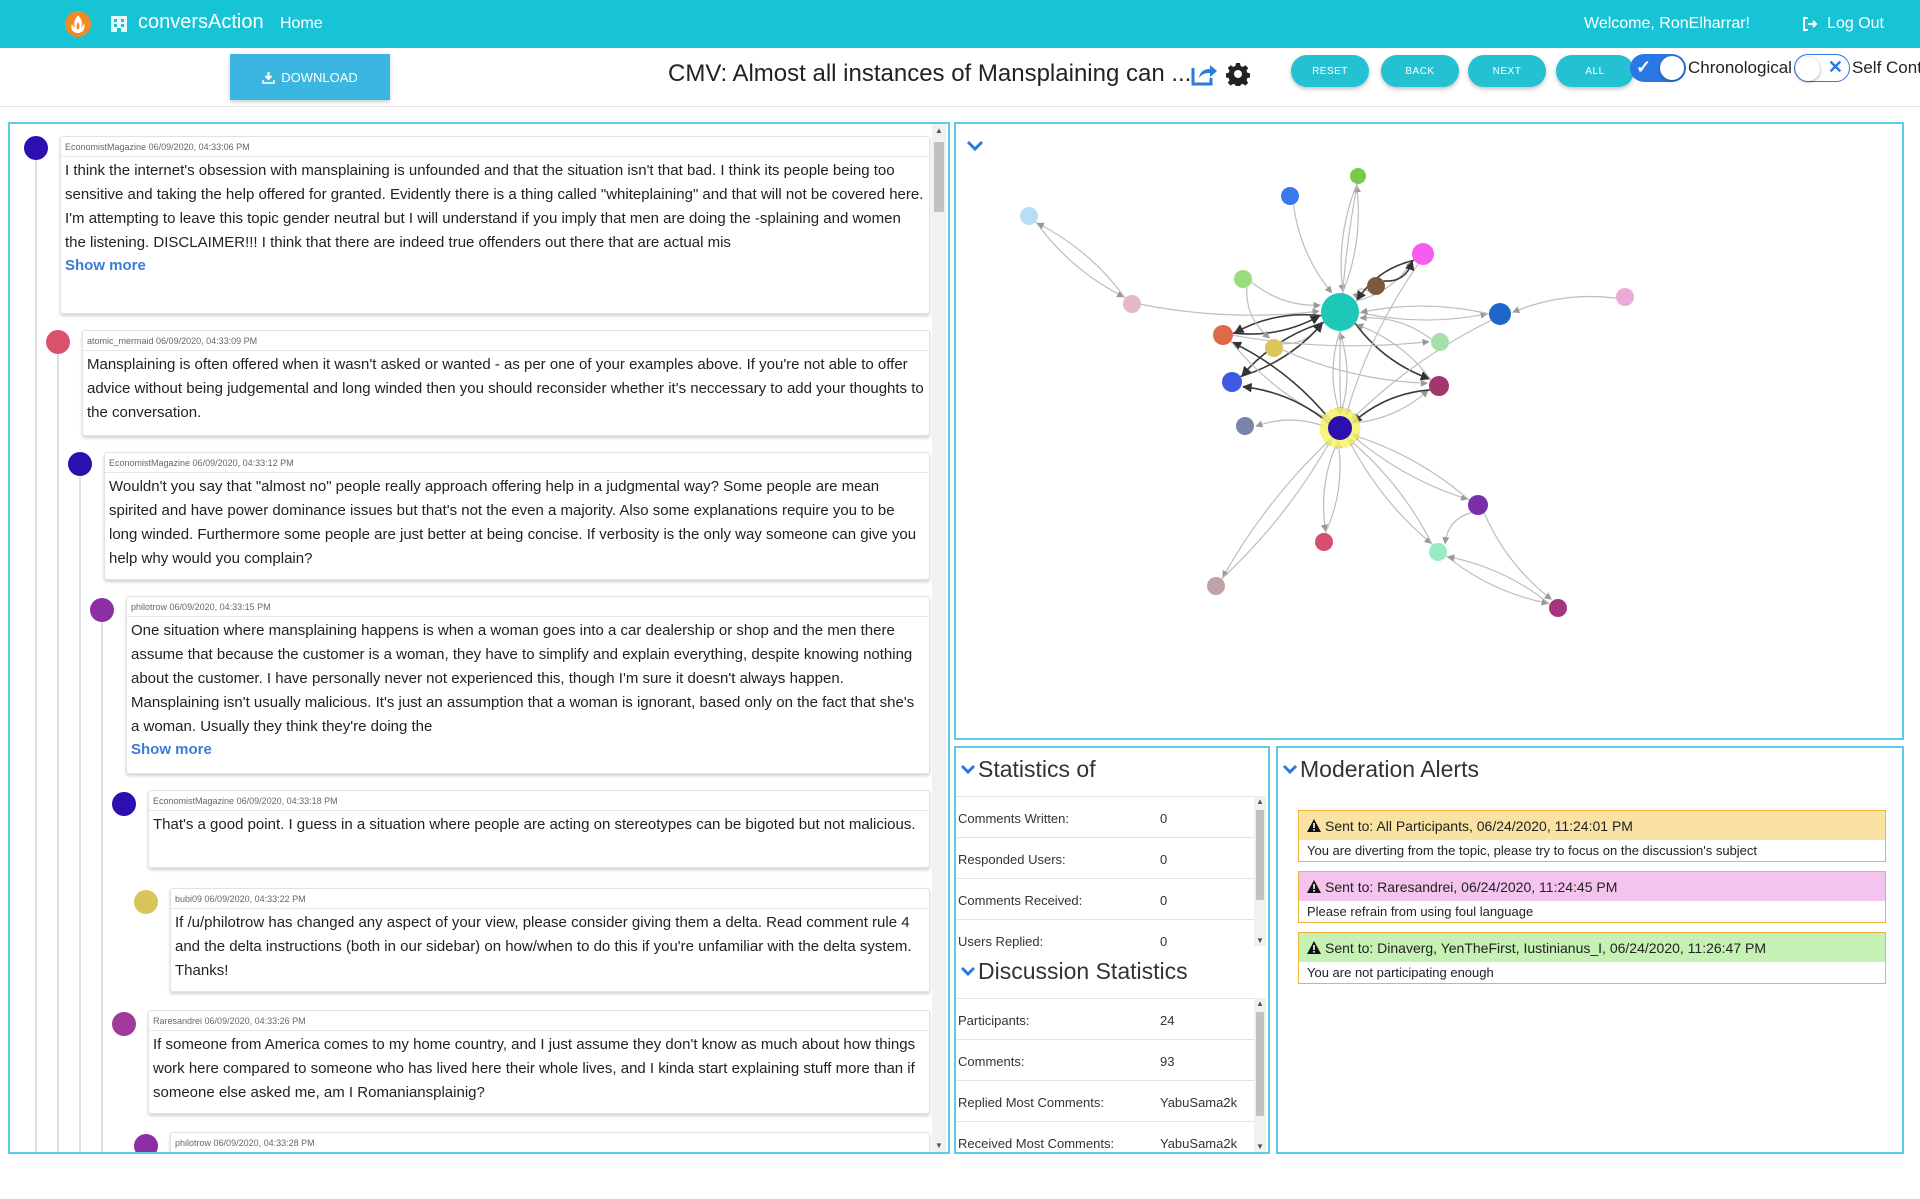 The height and width of the screenshot is (1199, 1920). I want to click on discussion-statistics-header: Discussion Statistics, so click(1074, 971).